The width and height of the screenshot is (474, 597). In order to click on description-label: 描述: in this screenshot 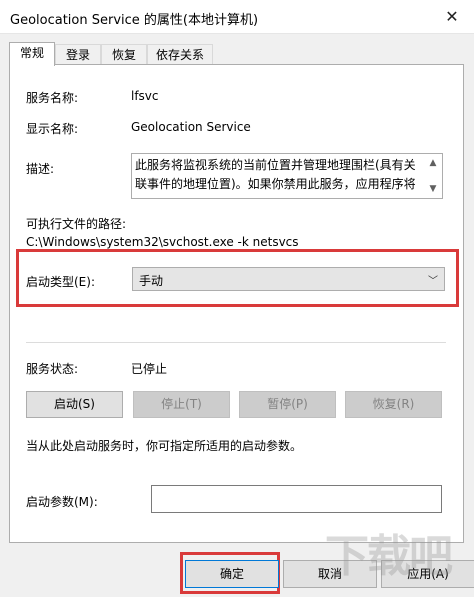, I will do `click(40, 169)`.